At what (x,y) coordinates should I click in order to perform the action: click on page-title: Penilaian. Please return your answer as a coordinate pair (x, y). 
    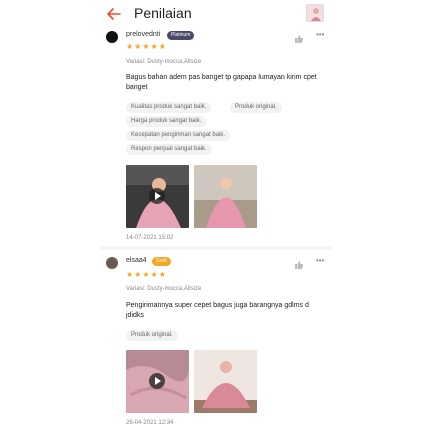
    Looking at the image, I should click on (163, 13).